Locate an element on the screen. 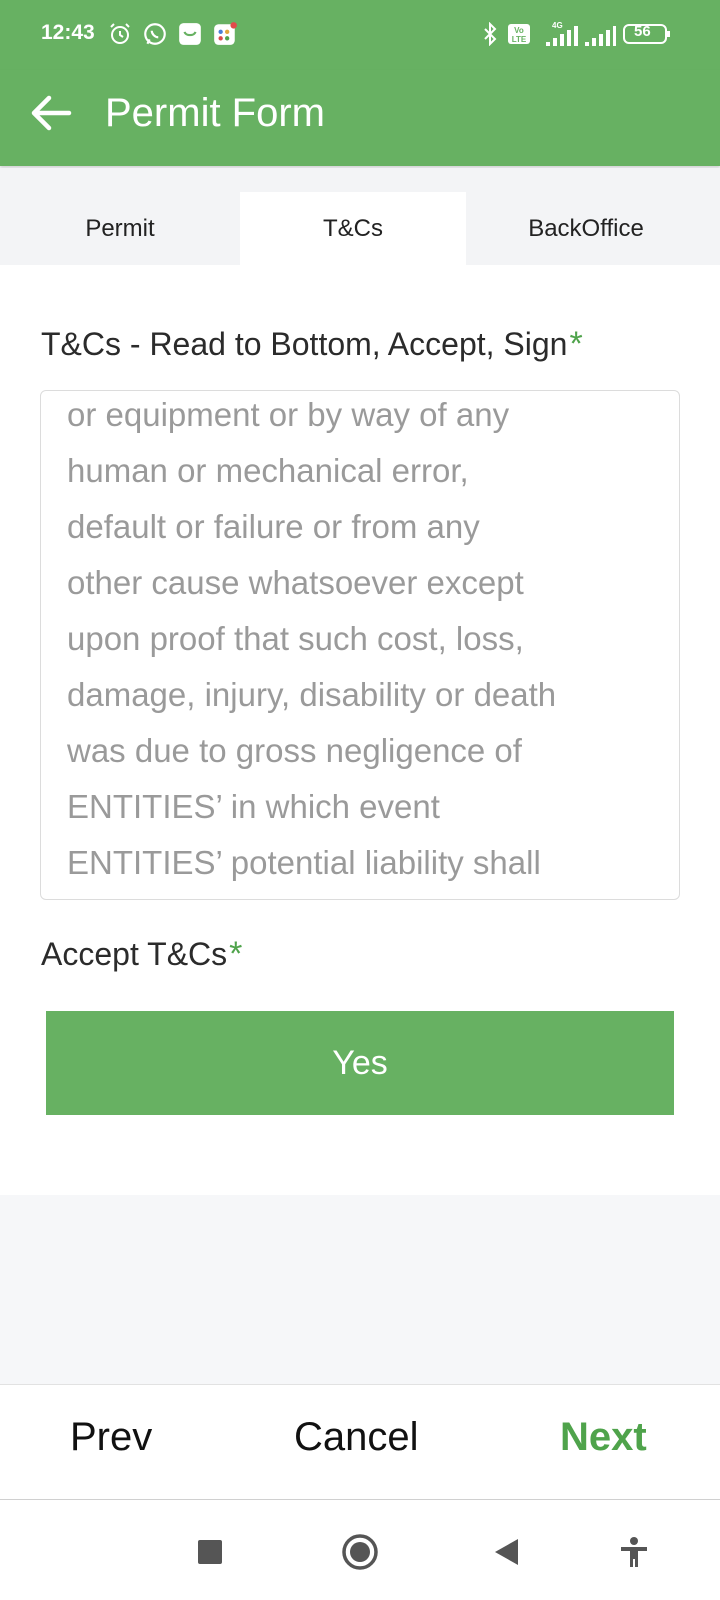 Image resolution: width=720 pixels, height=1600 pixels. system-nav-bar is located at coordinates (360, 1550).